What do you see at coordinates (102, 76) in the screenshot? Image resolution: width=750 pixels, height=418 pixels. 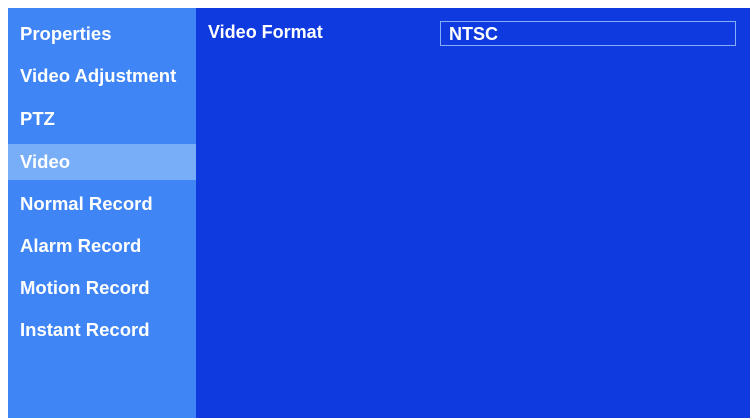 I see `sidebar-item-video-adjustment: Video Adjustment` at bounding box center [102, 76].